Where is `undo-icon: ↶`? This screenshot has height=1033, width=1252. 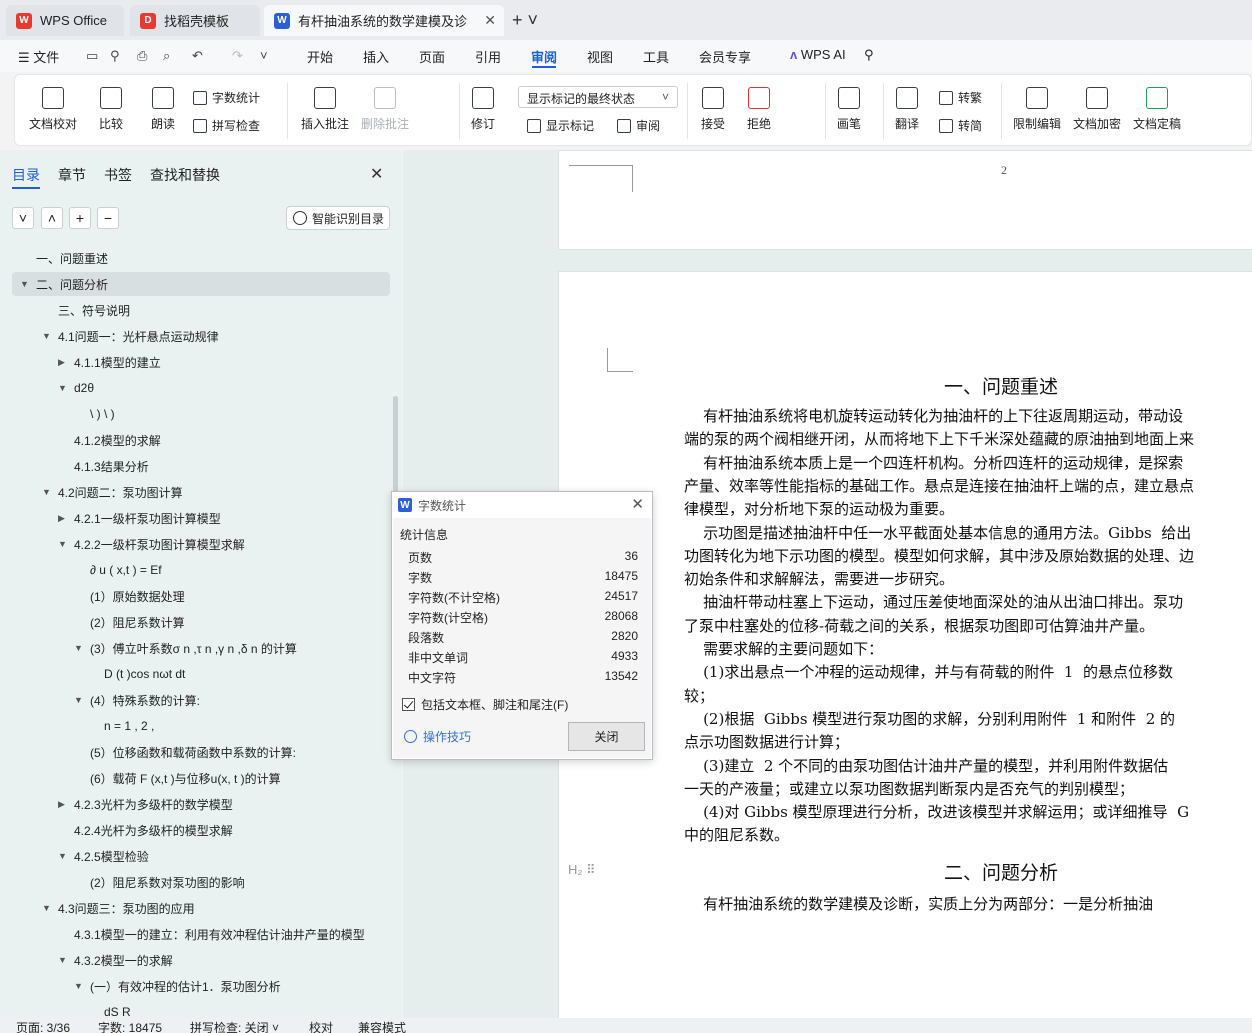
undo-icon: ↶ is located at coordinates (200, 56).